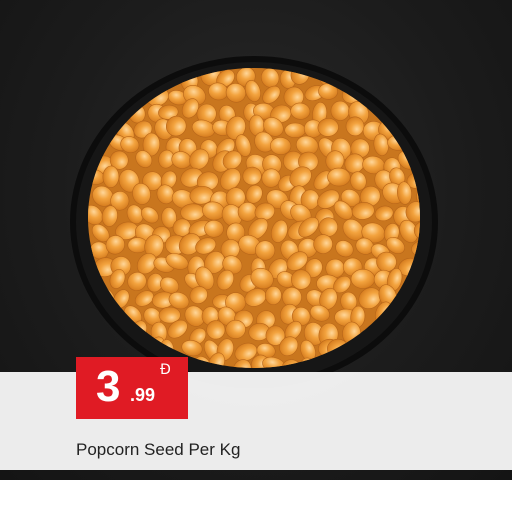 This screenshot has height=506, width=512. What do you see at coordinates (108, 386) in the screenshot?
I see `price-main: 3` at bounding box center [108, 386].